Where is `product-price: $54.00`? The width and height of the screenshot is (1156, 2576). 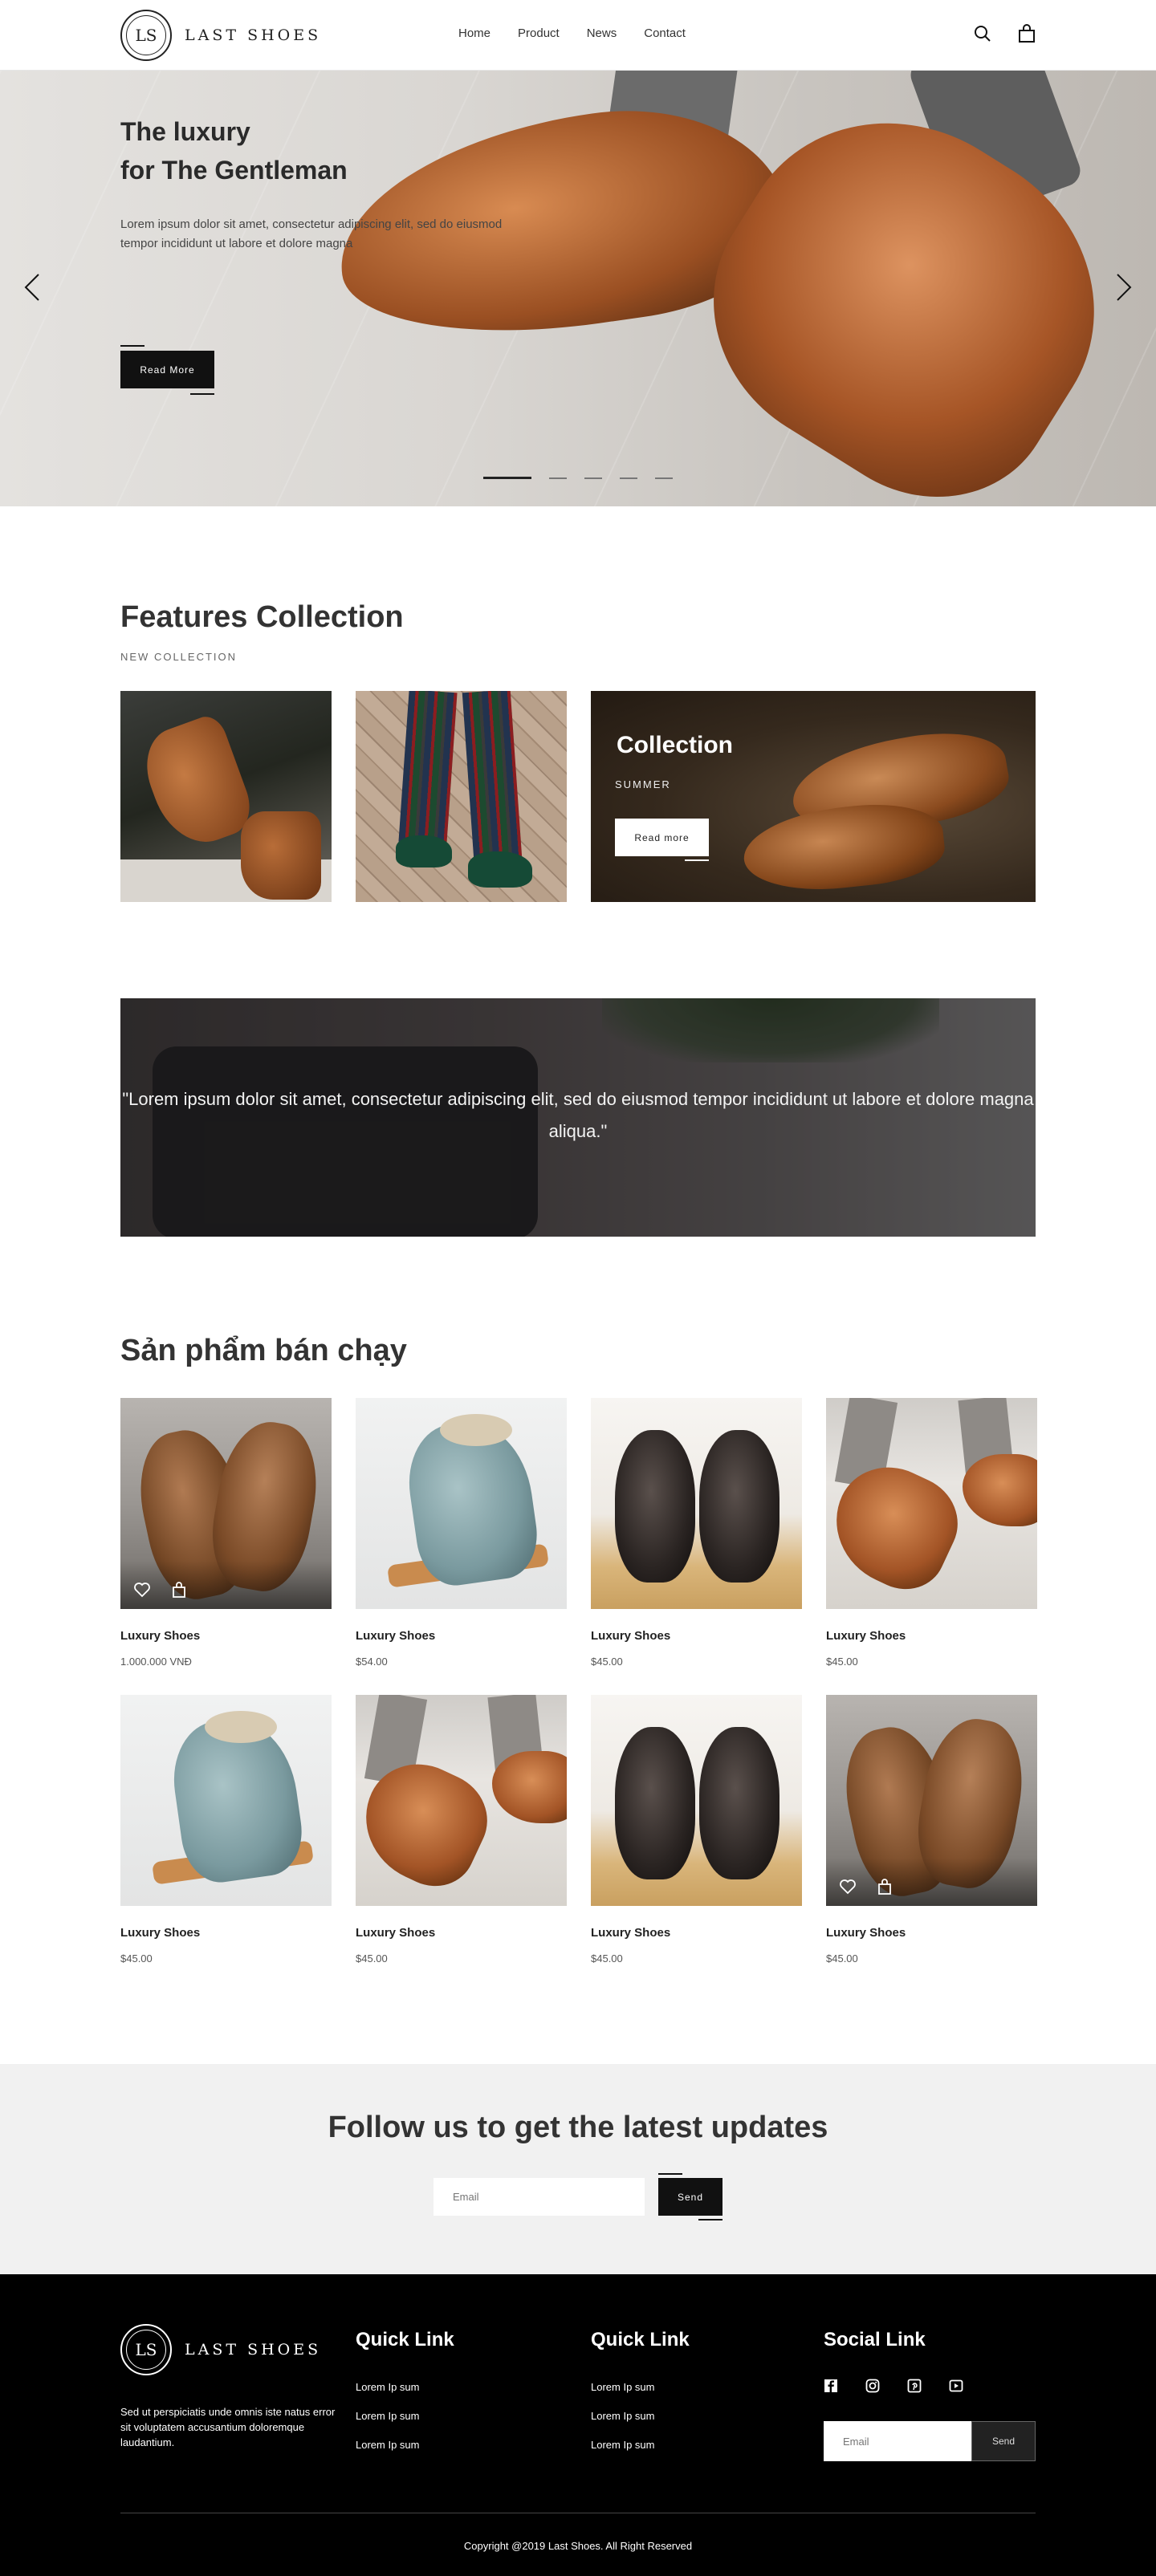
product-price: $54.00 is located at coordinates (372, 1662).